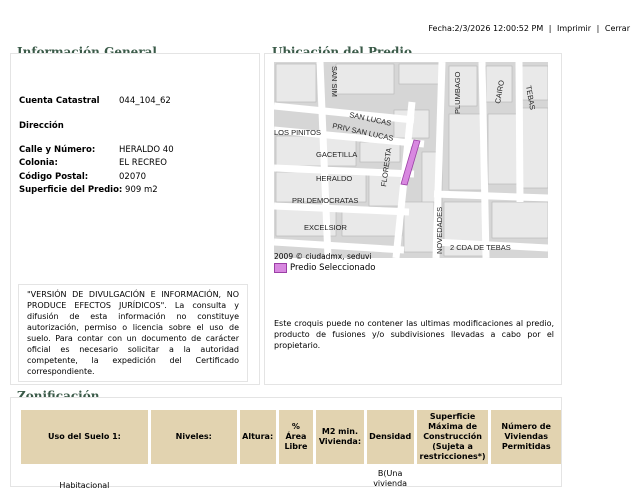 The height and width of the screenshot is (496, 640). What do you see at coordinates (194, 480) in the screenshot?
I see `cell-niveles` at bounding box center [194, 480].